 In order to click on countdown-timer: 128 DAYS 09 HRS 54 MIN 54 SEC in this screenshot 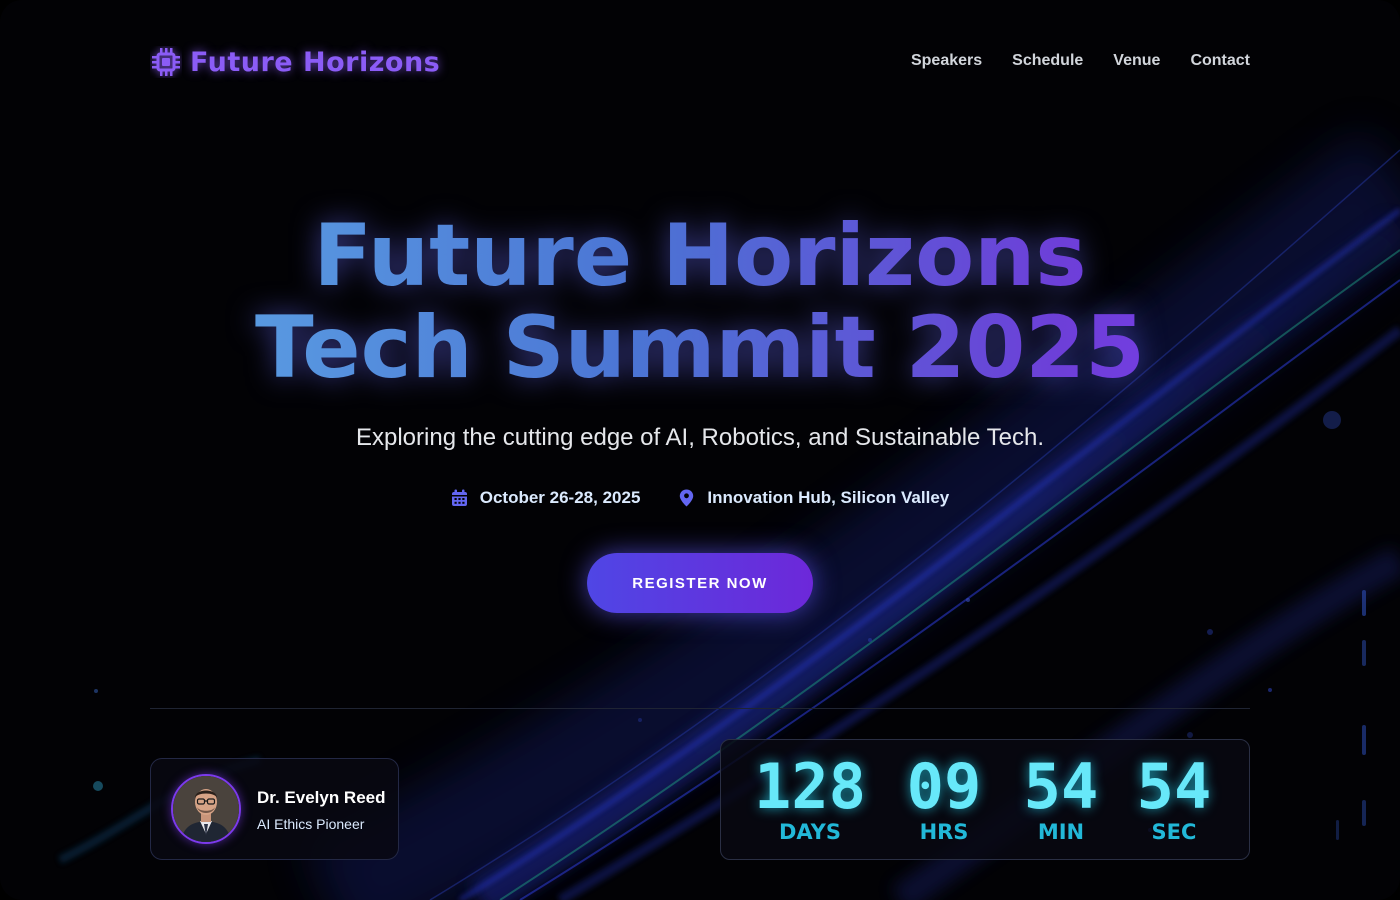, I will do `click(985, 799)`.